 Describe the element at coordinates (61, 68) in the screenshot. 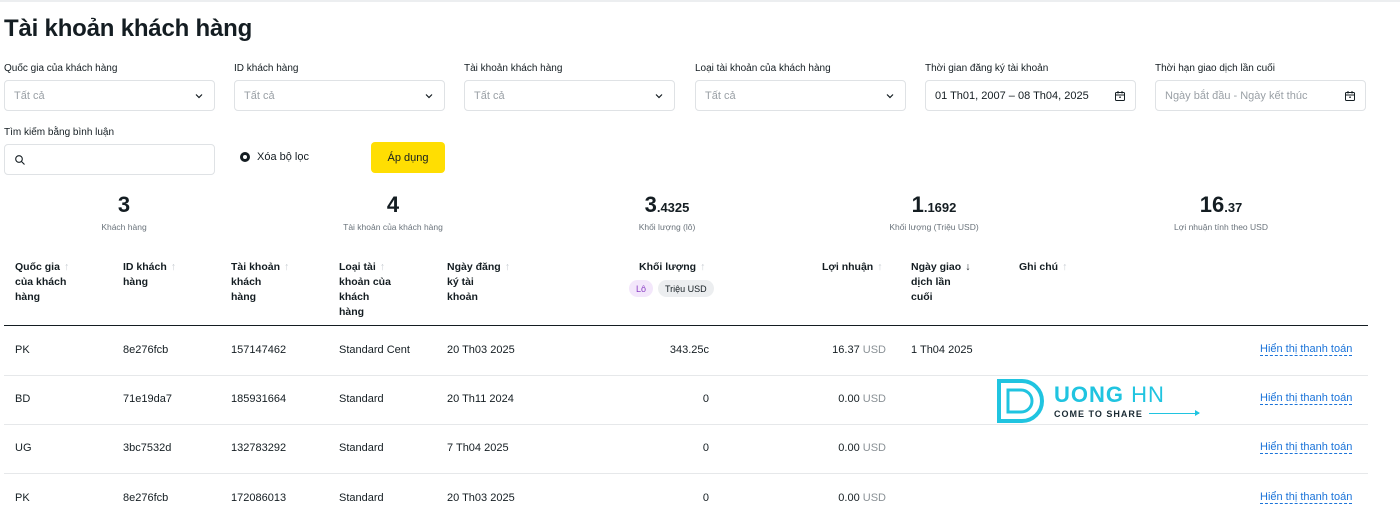

I see `filter-country-label: Quốc gia của khách hàng` at that location.